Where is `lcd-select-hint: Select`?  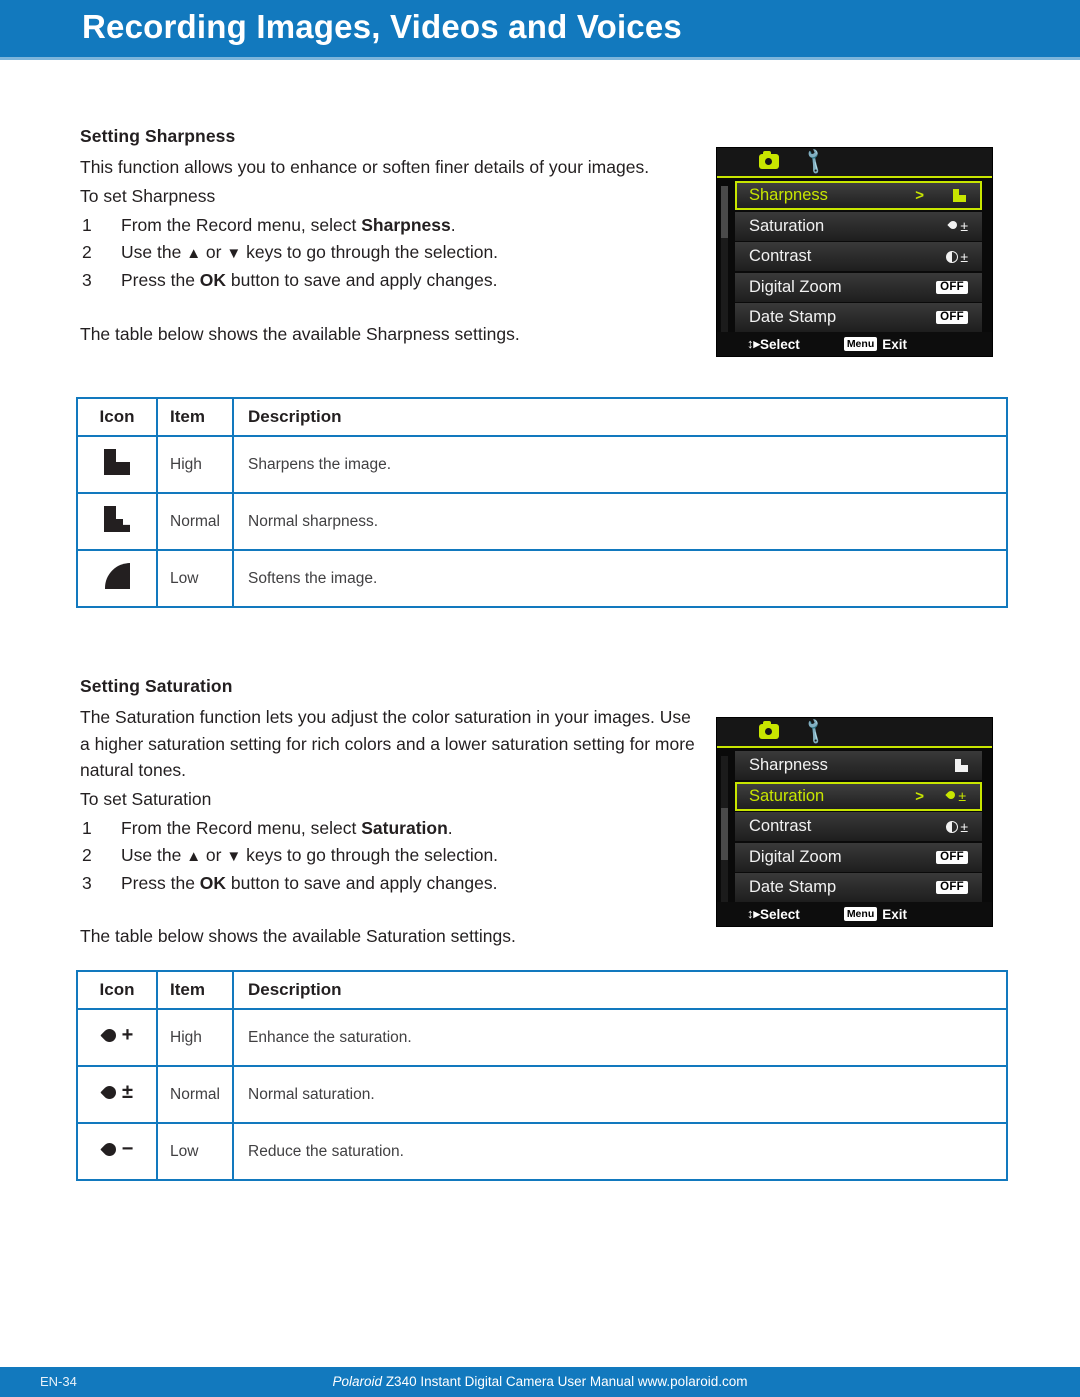
lcd-select-hint: Select is located at coordinates (780, 914).